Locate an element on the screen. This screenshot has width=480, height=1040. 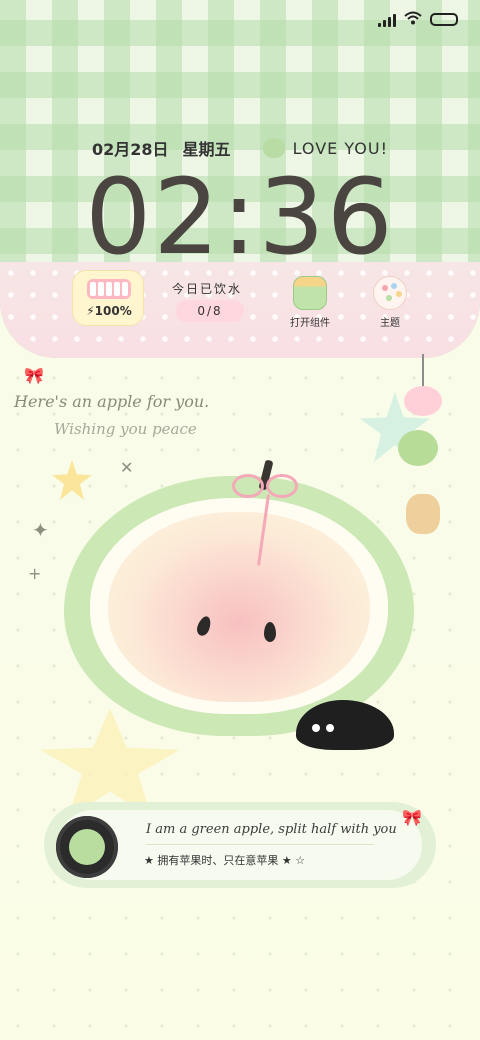
water-title: 今日已饮水 is located at coordinates (207, 289).